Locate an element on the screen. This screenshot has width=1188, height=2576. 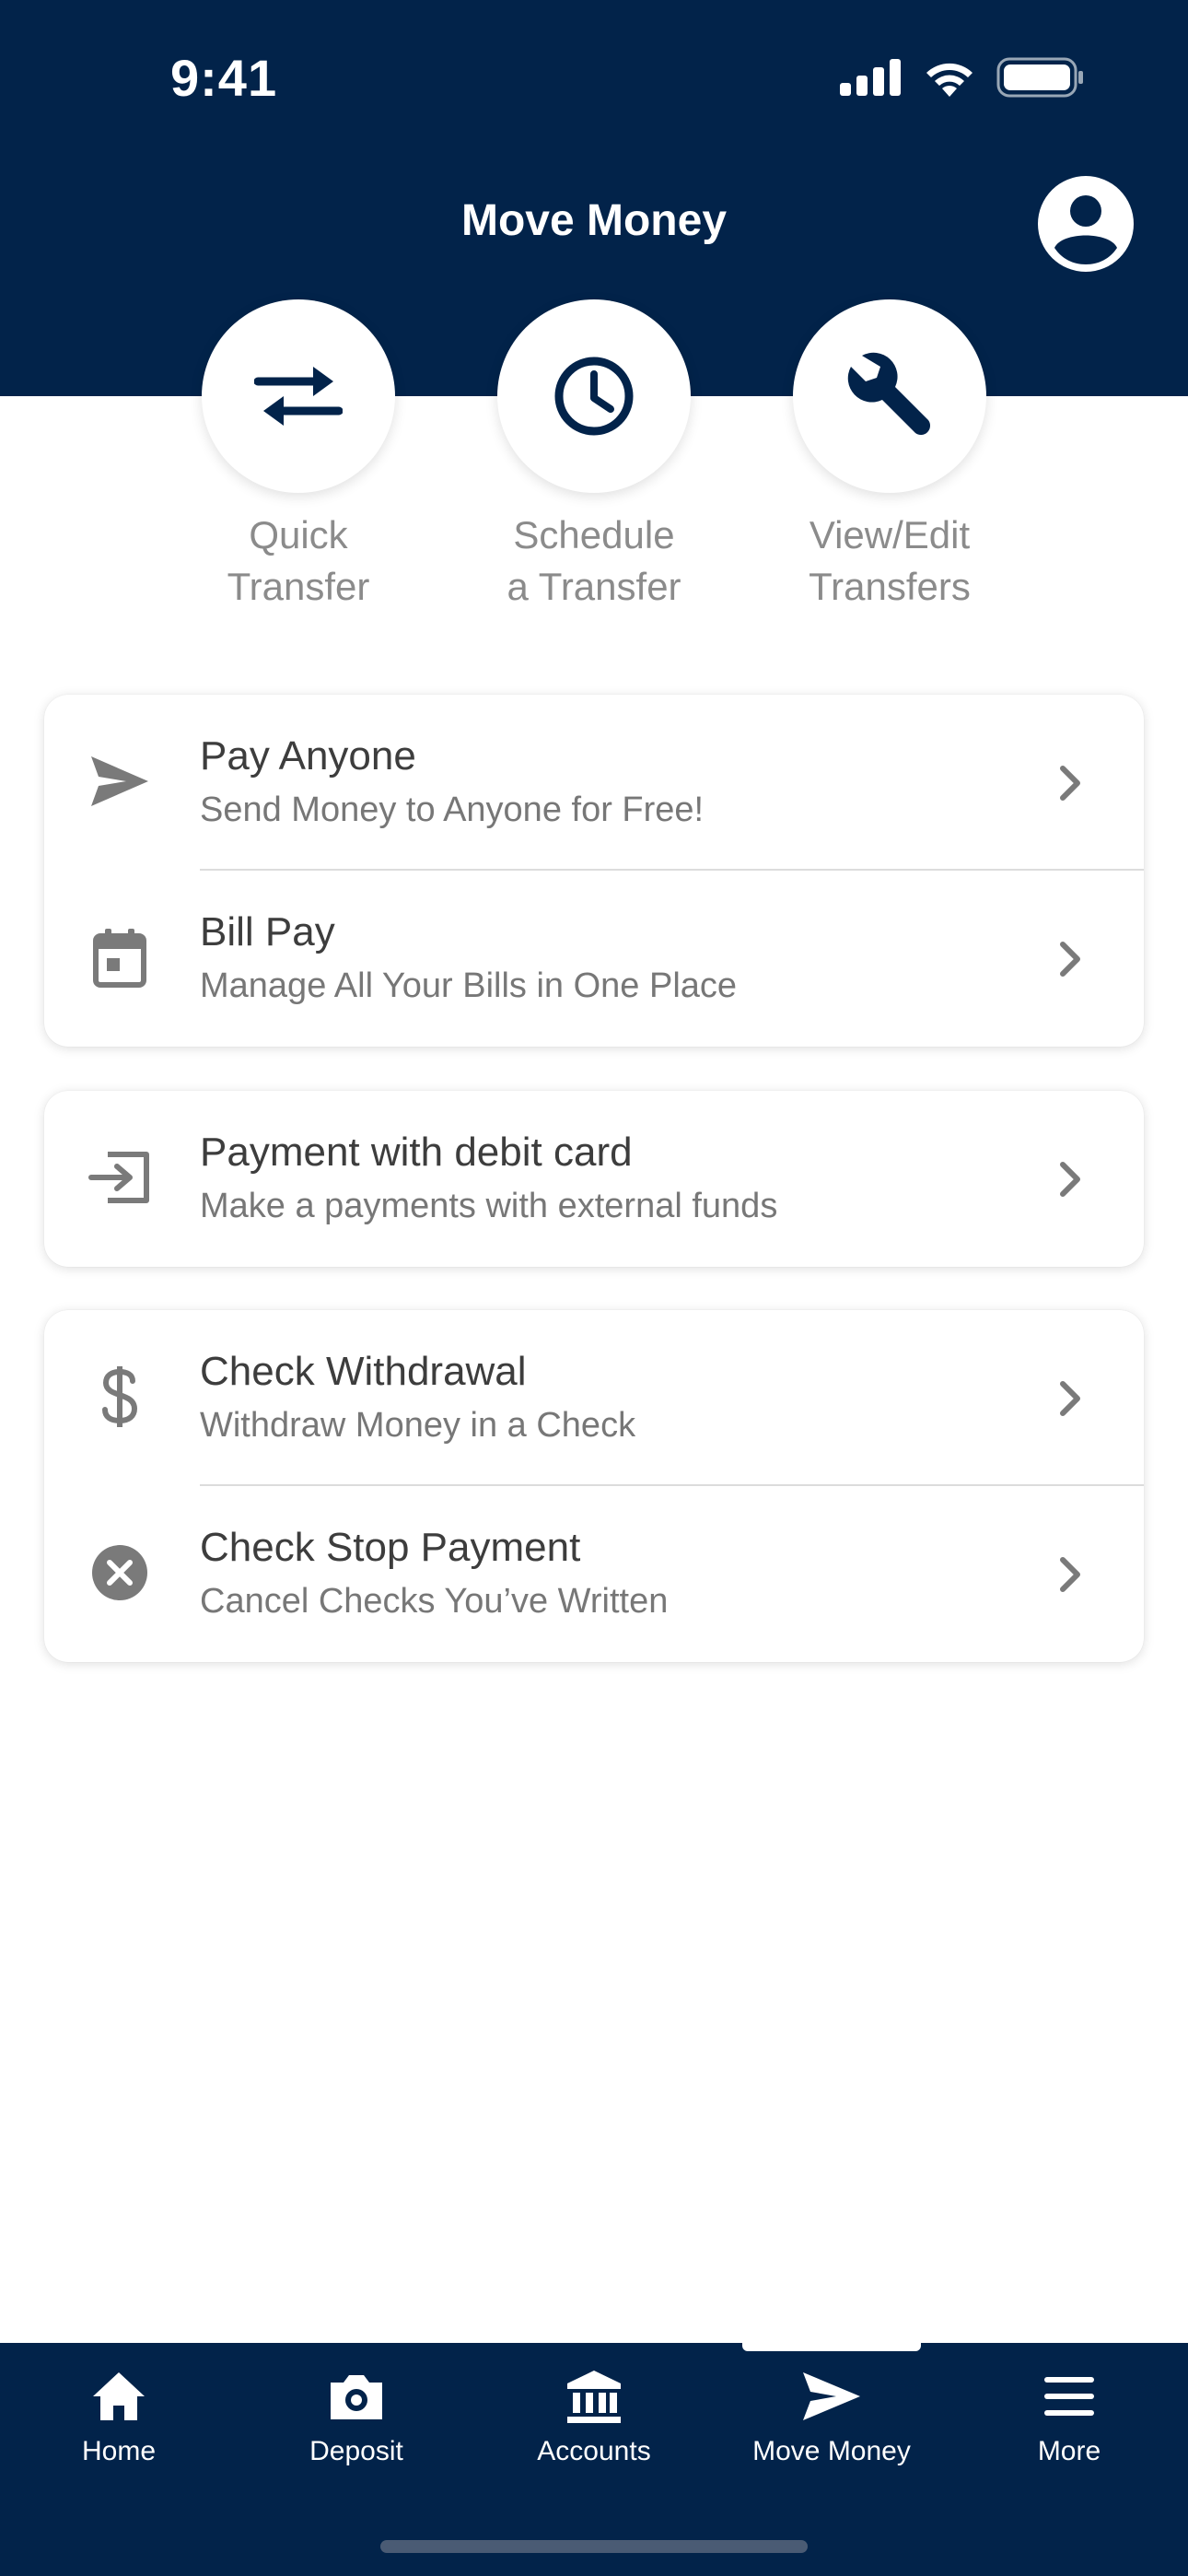
view-edit-transfers-button: View/Edit Transfers is located at coordinates (889, 456).